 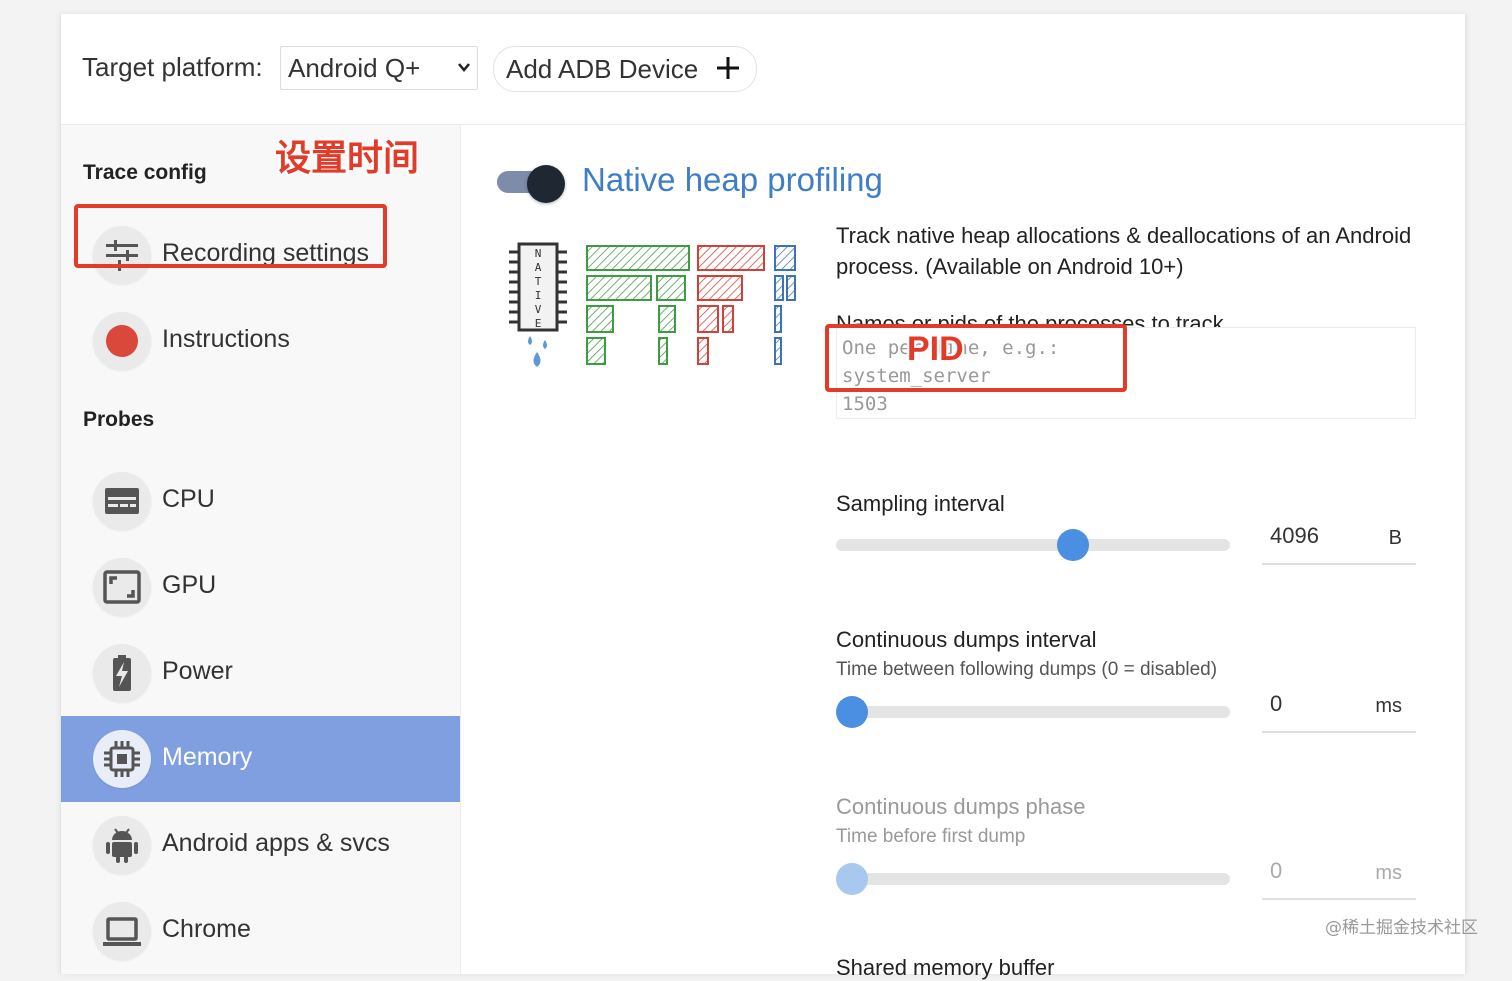 I want to click on dumps-phase-value: 0, so click(x=1276, y=870).